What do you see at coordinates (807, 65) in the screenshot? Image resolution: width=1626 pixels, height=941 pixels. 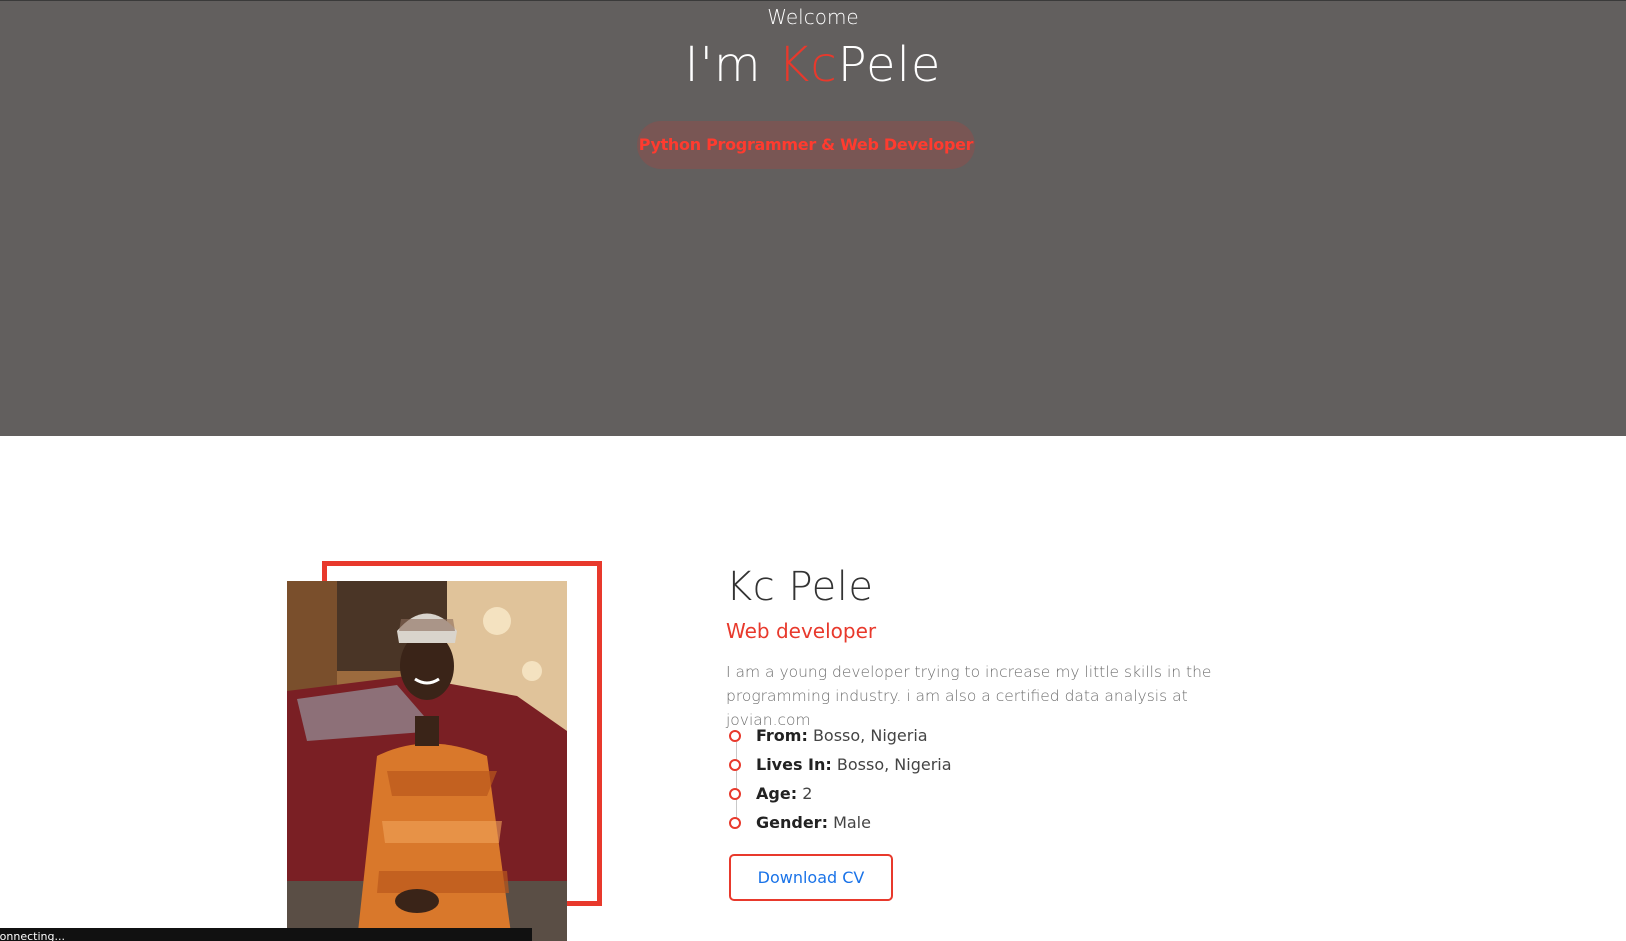 I see `headline-accent: Kc` at bounding box center [807, 65].